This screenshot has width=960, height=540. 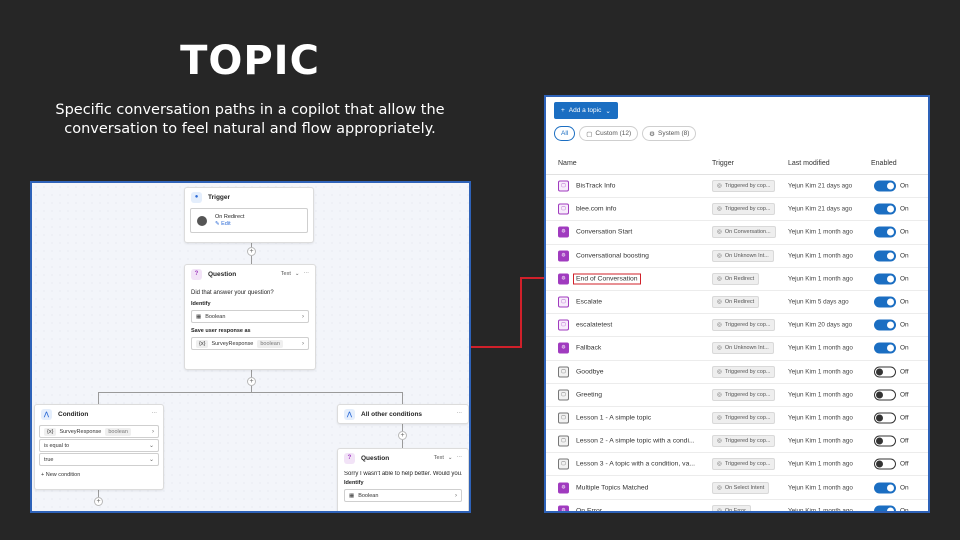 I want to click on trigger-node: ● Trigger On Redirect ✎ Edit, so click(x=249, y=215).